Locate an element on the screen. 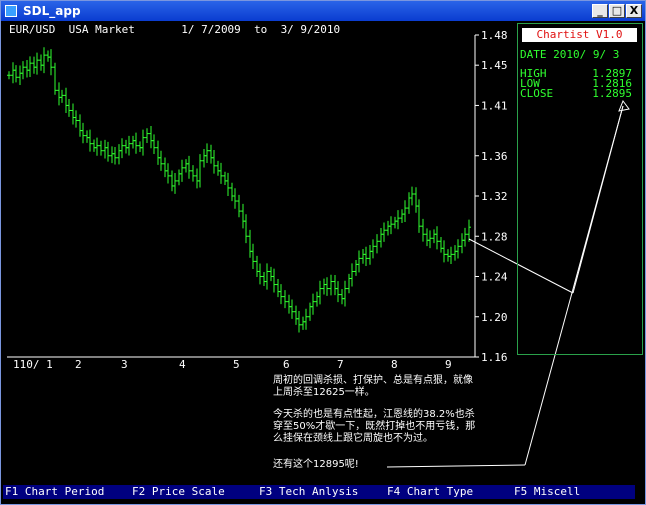 This screenshot has height=505, width=646. annotation-para1: 周初的回调杀损、打保护、总是有点狠，就像 上周杀至12625一样。 is located at coordinates (373, 387).